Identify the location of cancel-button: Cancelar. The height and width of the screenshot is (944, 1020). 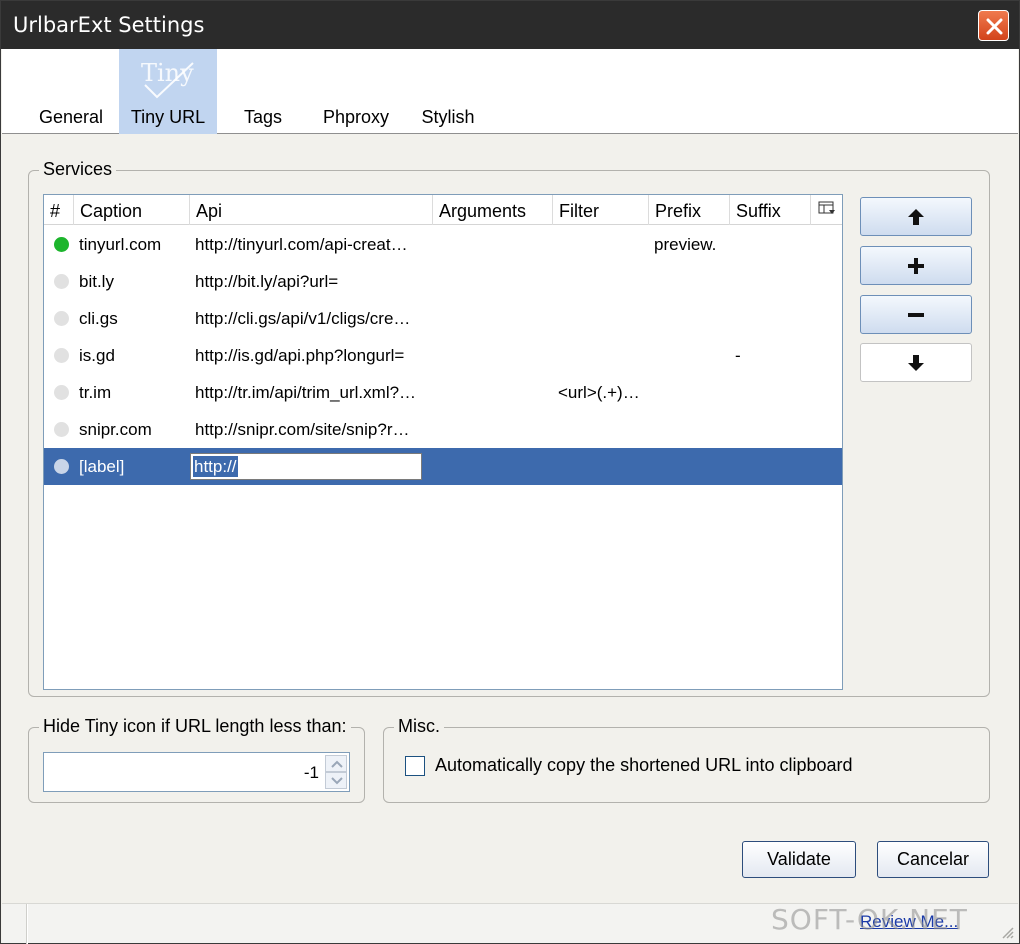
(933, 859).